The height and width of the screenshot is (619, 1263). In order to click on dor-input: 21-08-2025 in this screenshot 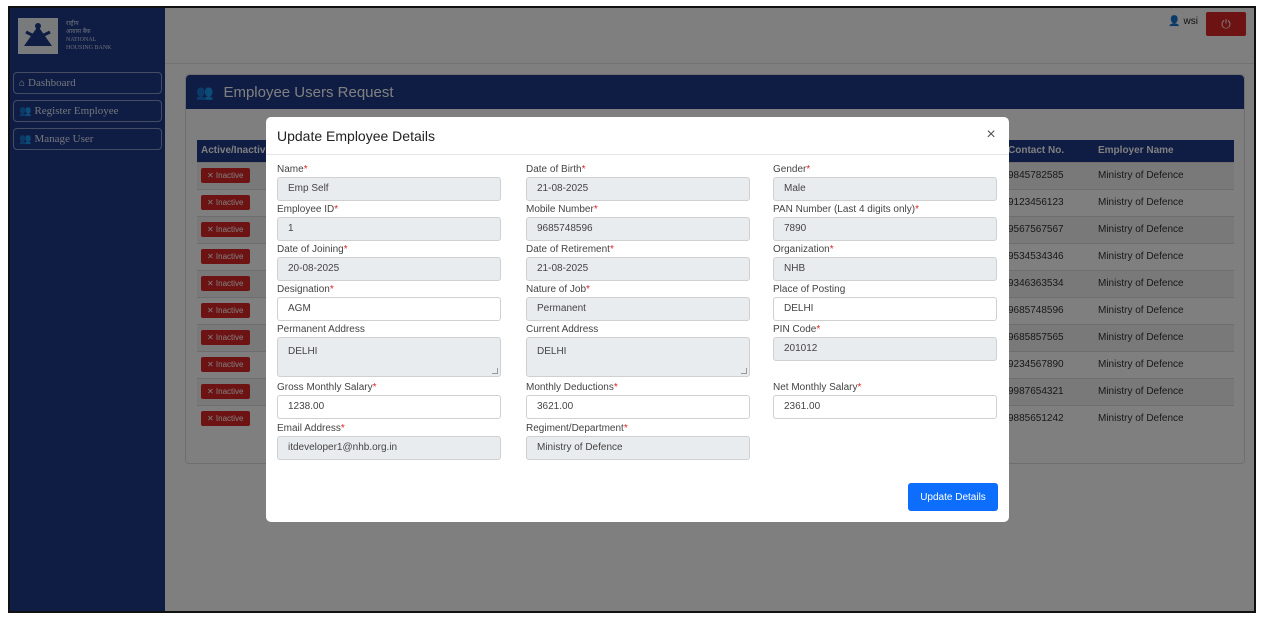, I will do `click(638, 269)`.